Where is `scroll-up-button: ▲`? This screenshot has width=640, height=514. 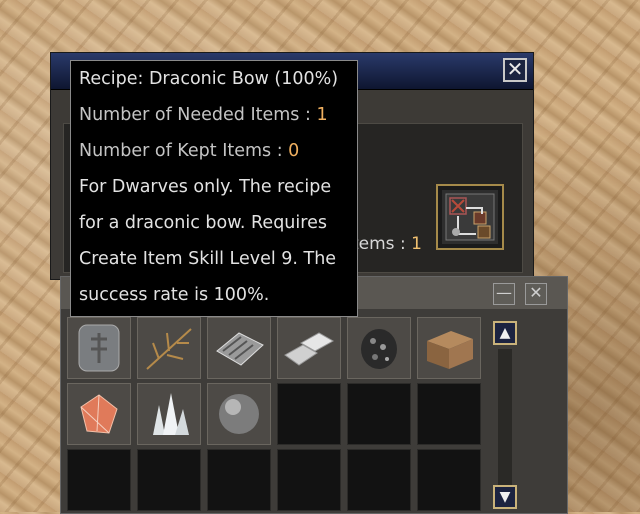 scroll-up-button: ▲ is located at coordinates (505, 333).